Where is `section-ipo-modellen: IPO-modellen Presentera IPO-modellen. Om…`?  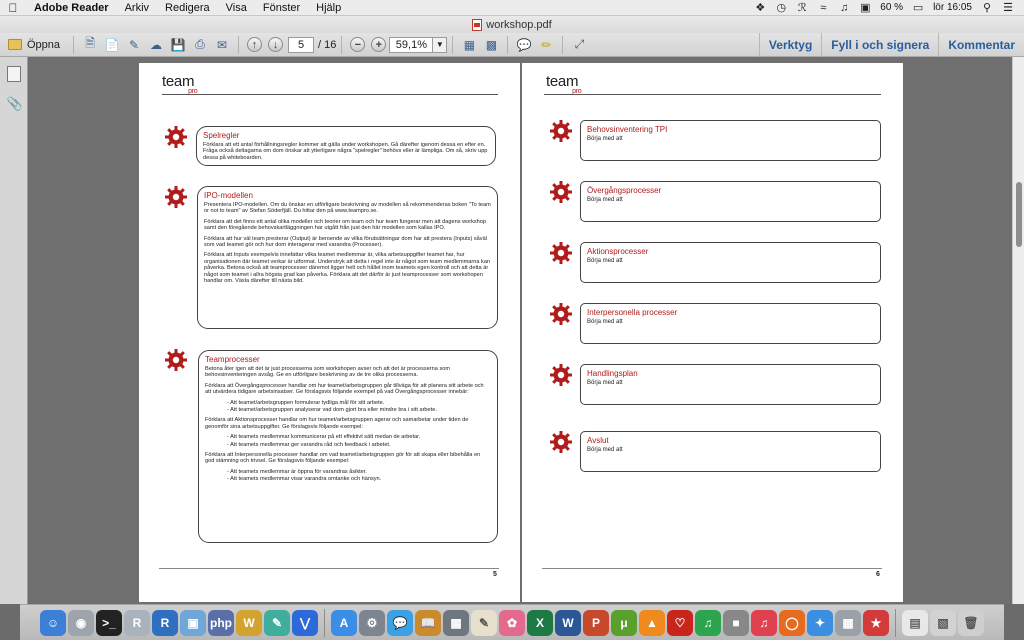
section-ipo-modellen: IPO-modellen Presentera IPO-modellen. Om… is located at coordinates (347, 257).